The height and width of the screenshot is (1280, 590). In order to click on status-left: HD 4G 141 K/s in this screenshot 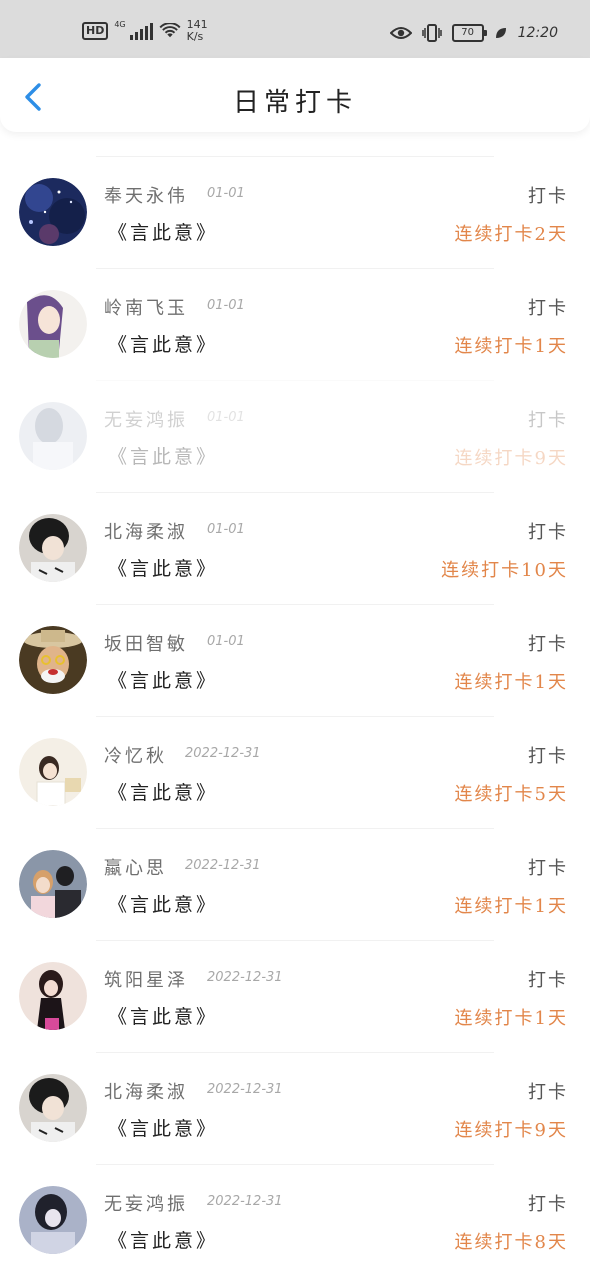, I will do `click(145, 31)`.